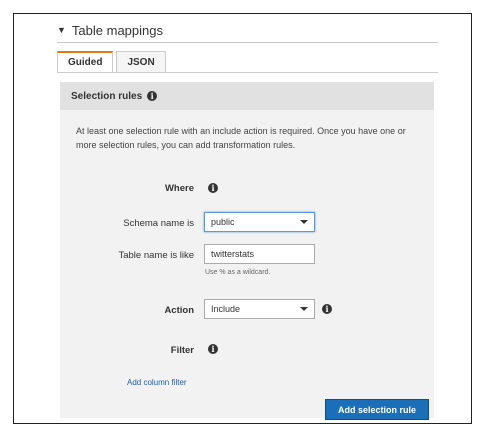 Image resolution: width=487 pixels, height=437 pixels. What do you see at coordinates (182, 350) in the screenshot?
I see `filter-label: Filter` at bounding box center [182, 350].